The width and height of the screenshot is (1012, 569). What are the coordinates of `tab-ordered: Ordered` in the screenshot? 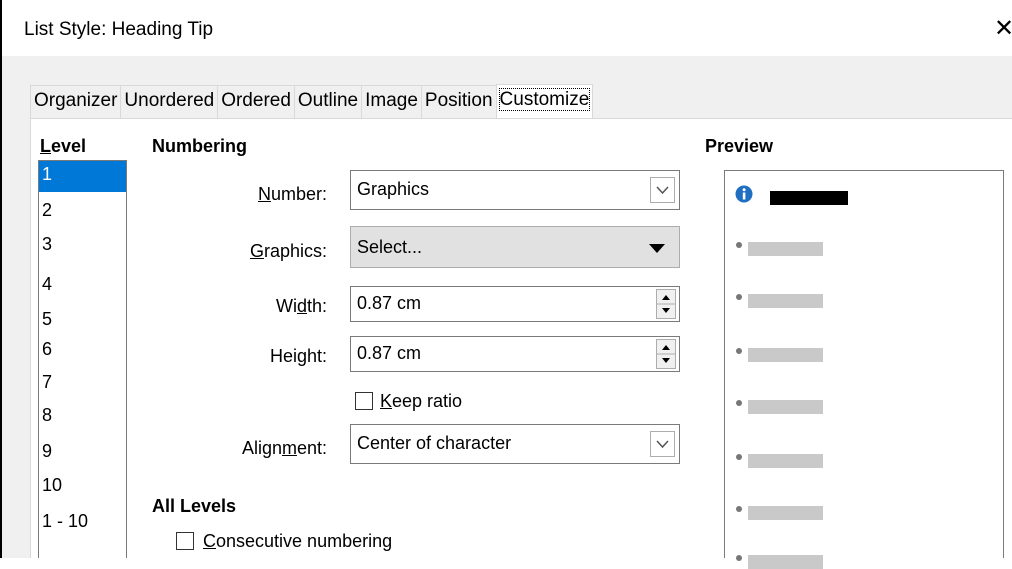 It's located at (256, 101).